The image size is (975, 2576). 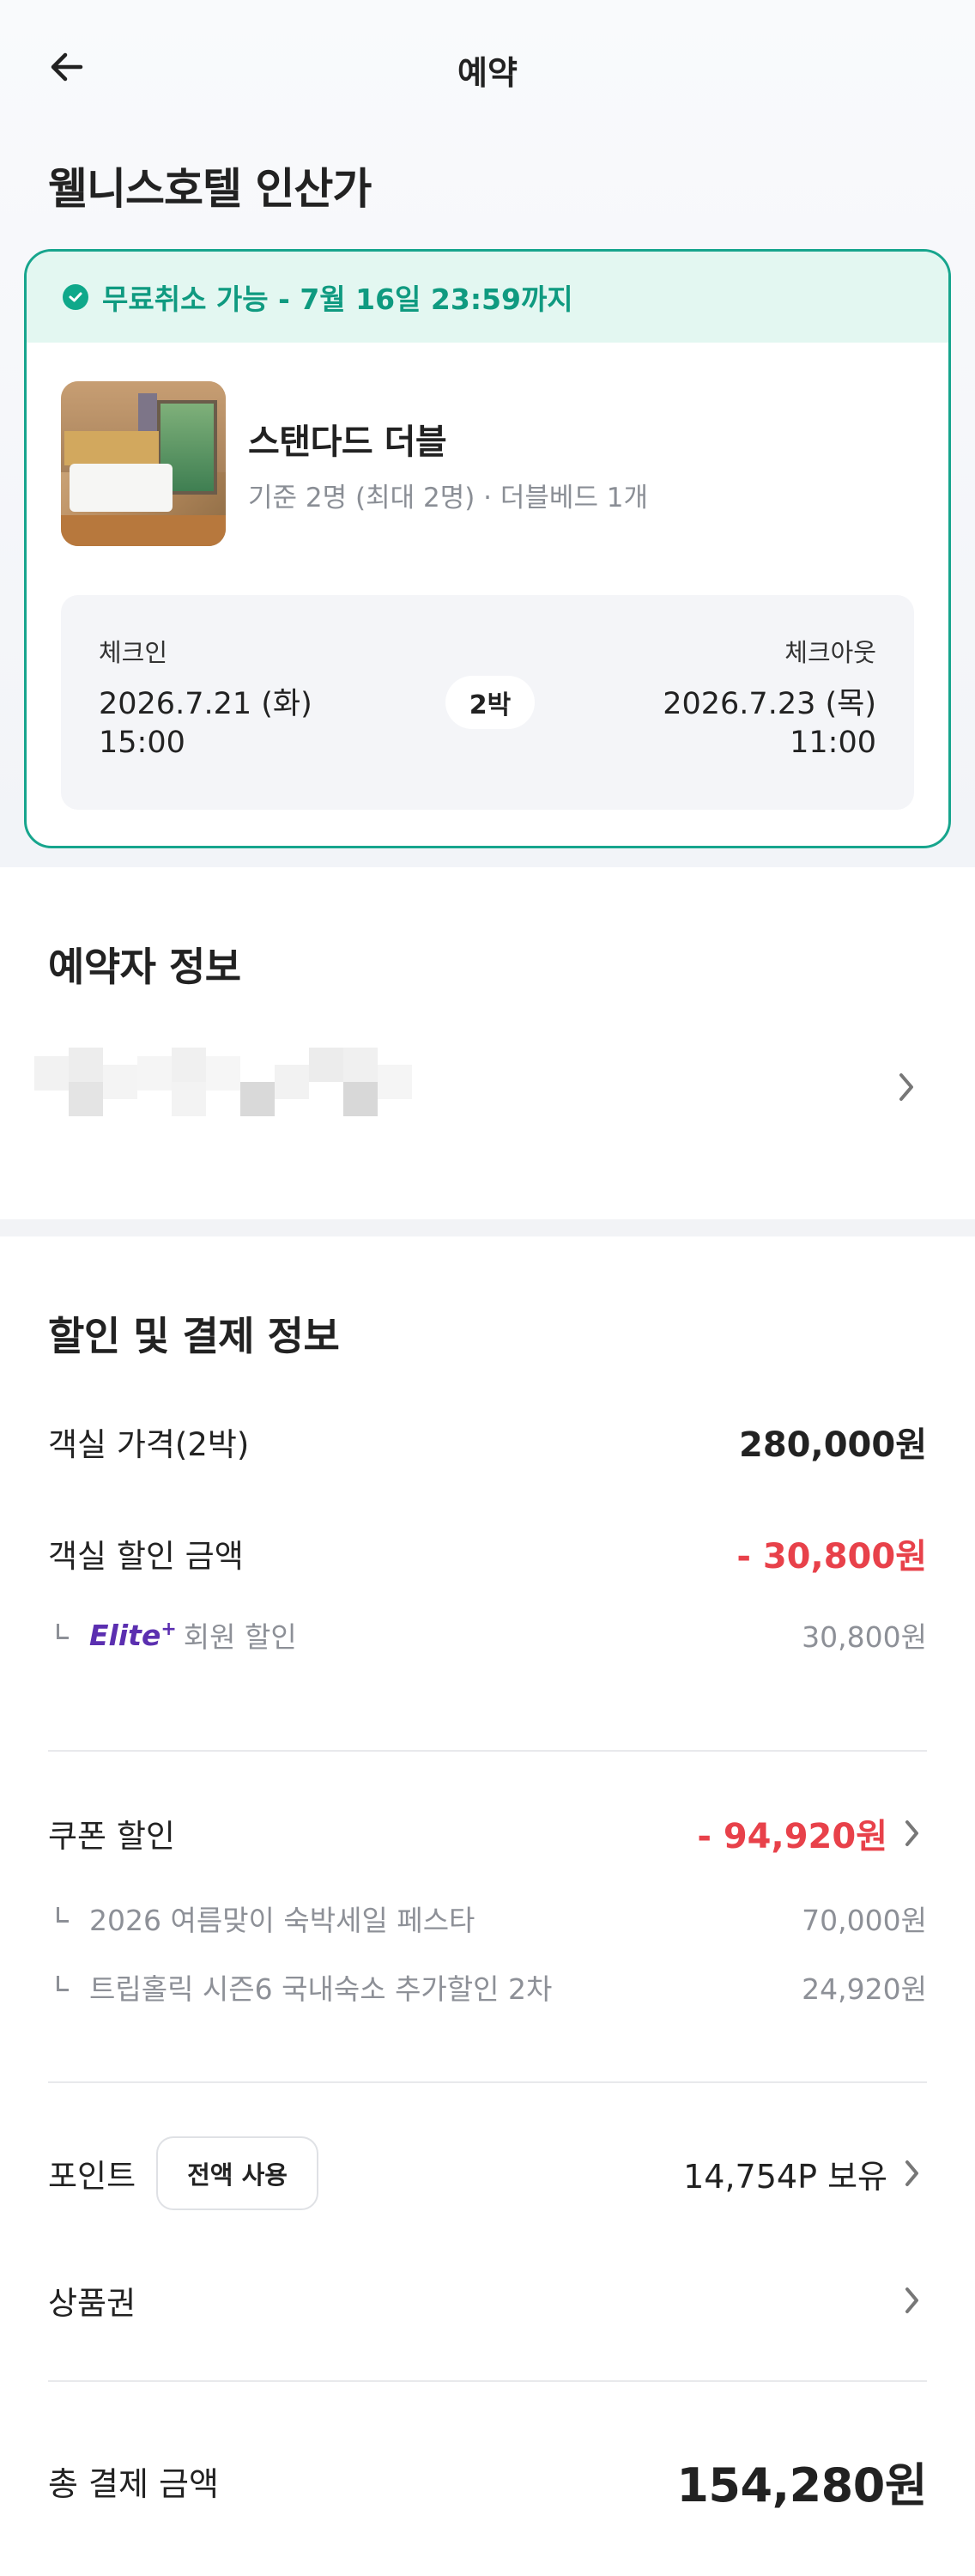 I want to click on member-discount-label: 회원 할인, so click(x=240, y=1637).